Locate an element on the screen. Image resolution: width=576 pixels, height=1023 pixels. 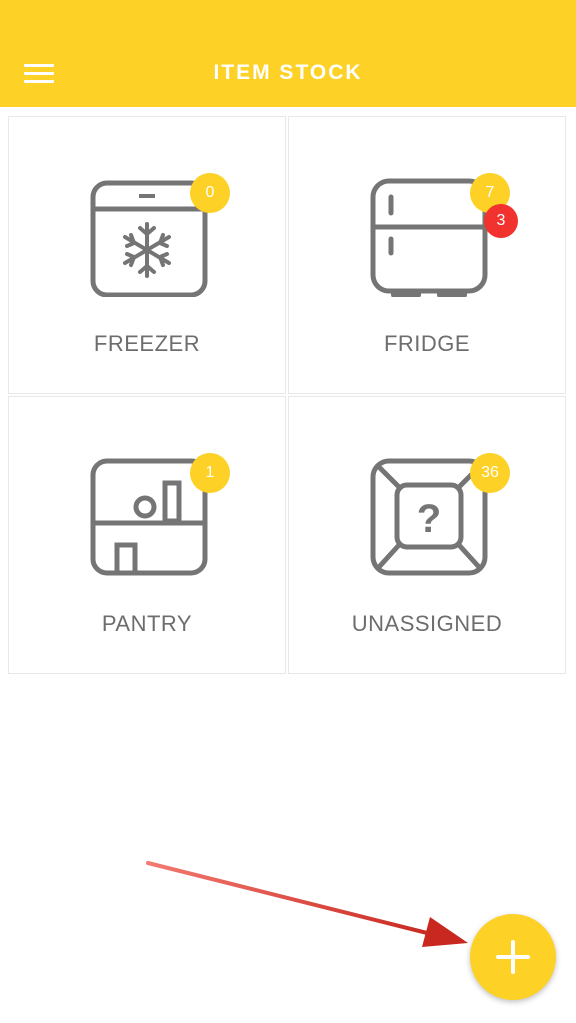
tile-label: FRIDGE is located at coordinates (427, 343).